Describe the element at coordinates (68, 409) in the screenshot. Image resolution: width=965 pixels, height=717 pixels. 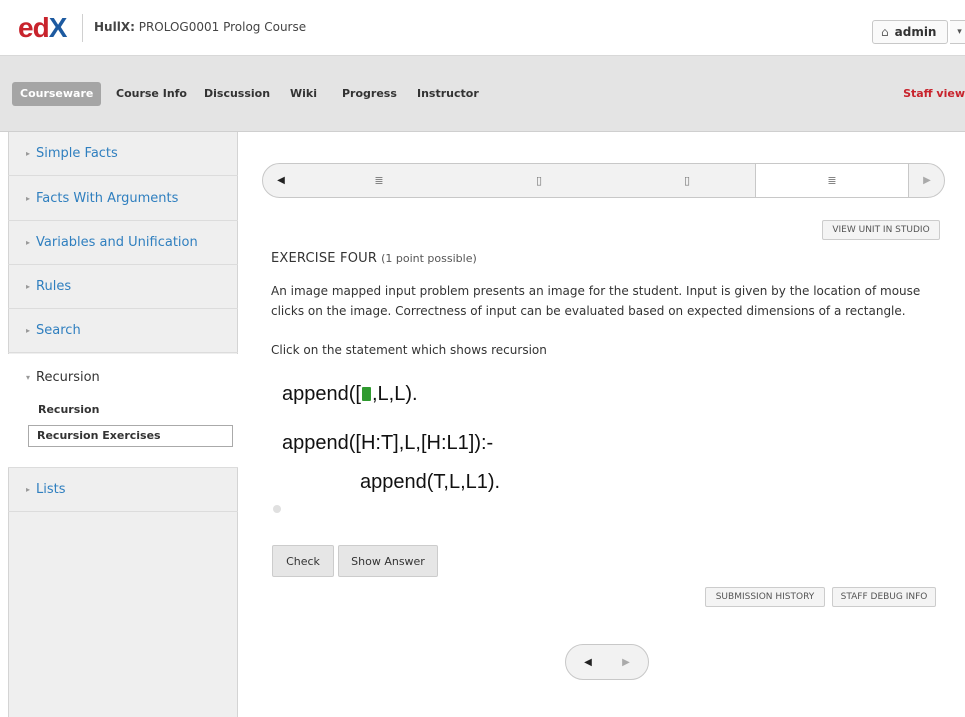
I see `sidebar-subsection-recursion: Recursion` at that location.